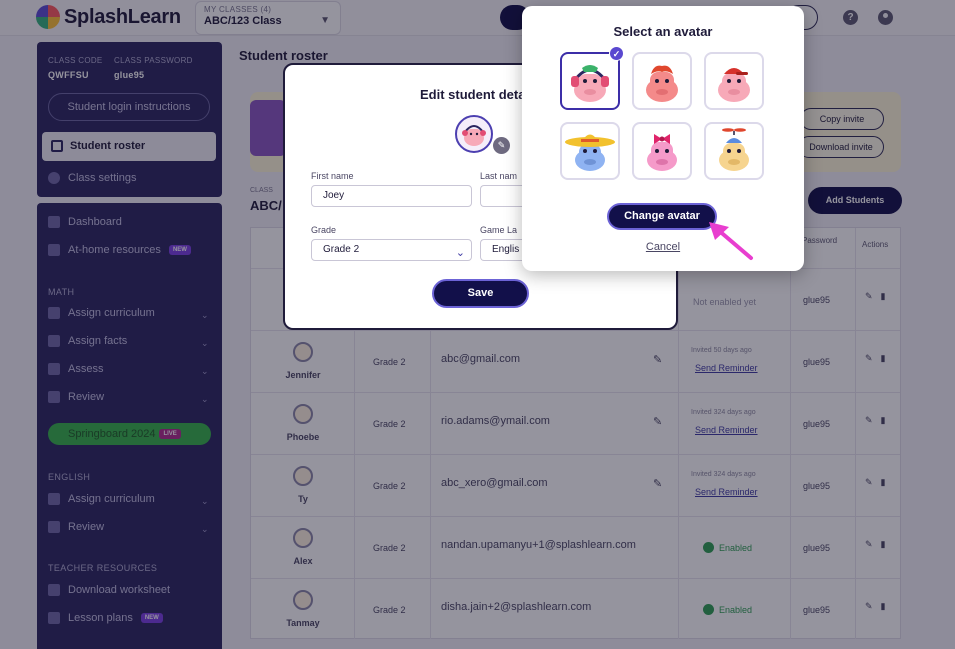 The image size is (955, 649). I want to click on avatar-option-red-hair, so click(662, 81).